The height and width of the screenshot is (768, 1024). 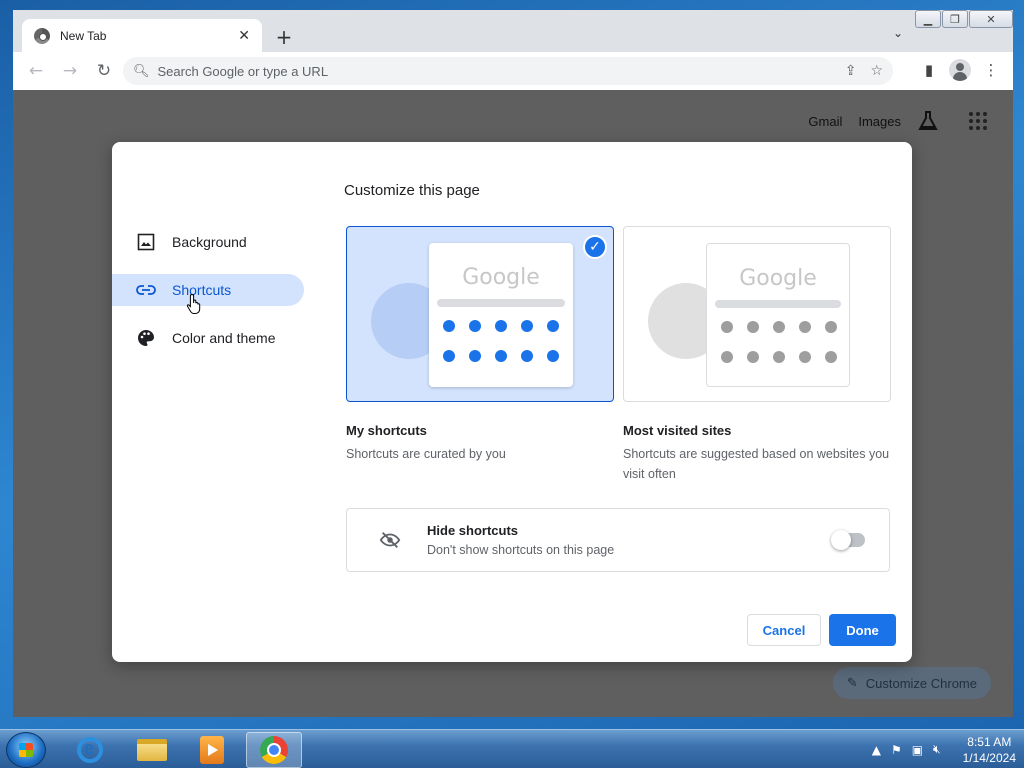 I want to click on omnibox: 🔍︎ Search Google or type a URL ⇪ ☆, so click(x=508, y=71).